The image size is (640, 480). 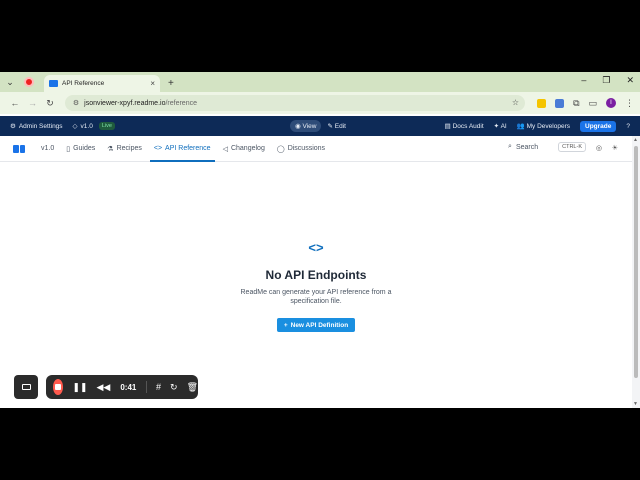 I want to click on scroll-up-icon: ▲, so click(x=635, y=140).